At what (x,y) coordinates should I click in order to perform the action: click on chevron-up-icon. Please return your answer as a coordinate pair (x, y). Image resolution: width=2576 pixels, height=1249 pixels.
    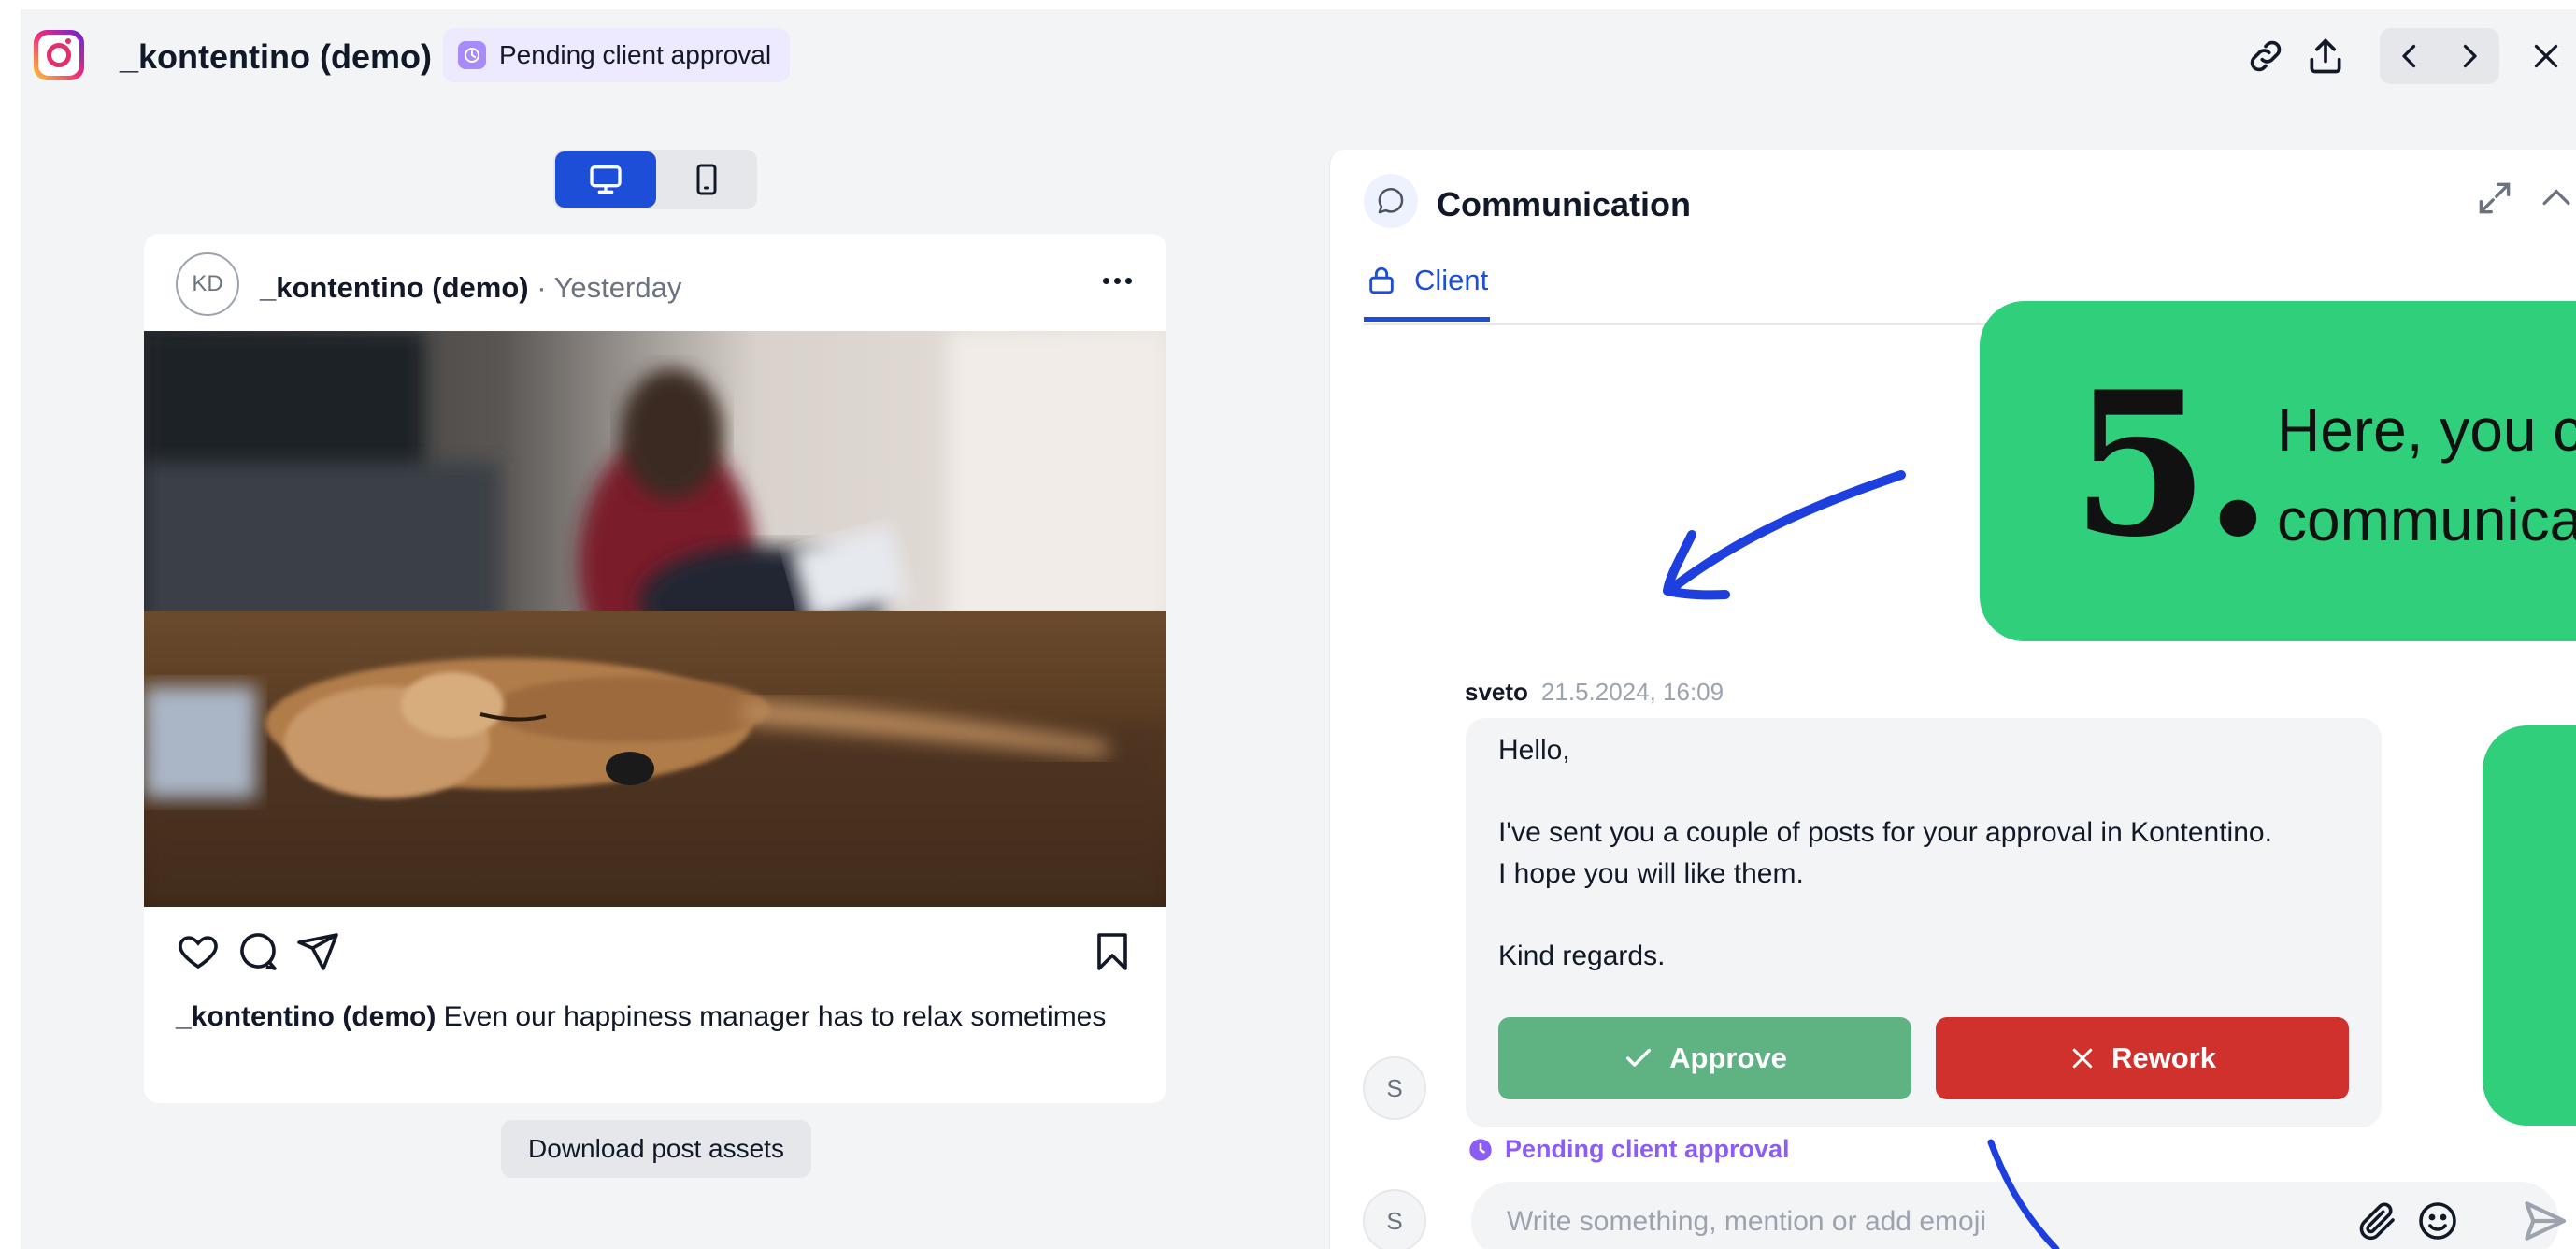
    Looking at the image, I should click on (2556, 198).